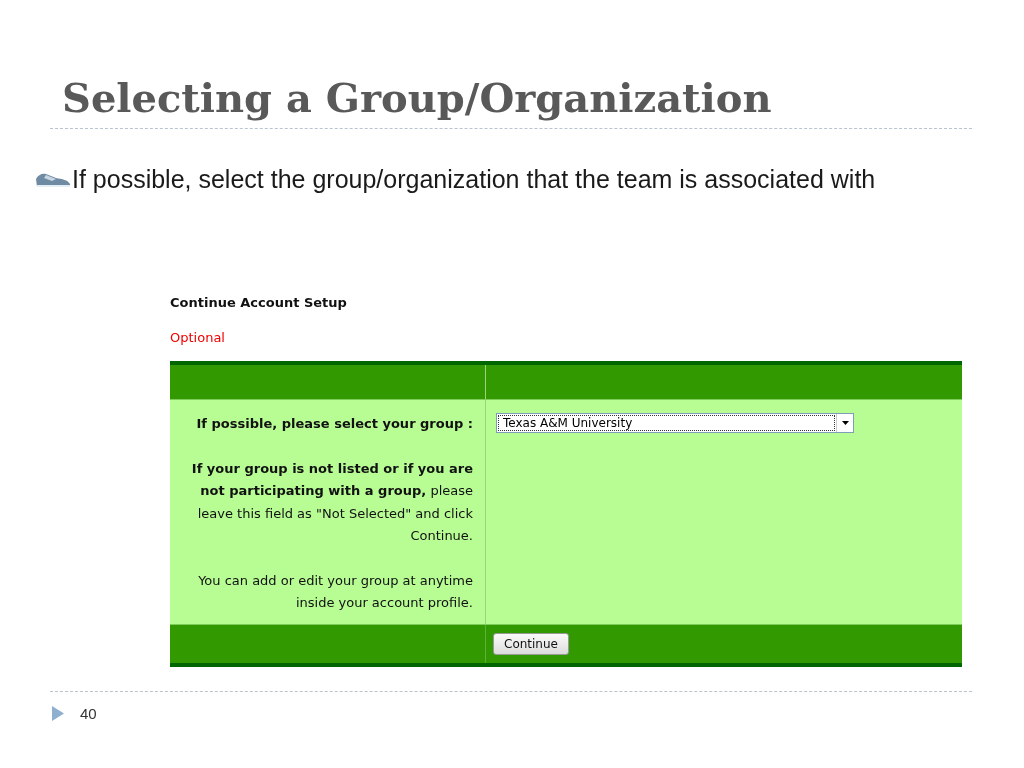  I want to click on optional-label: Optional, so click(198, 337).